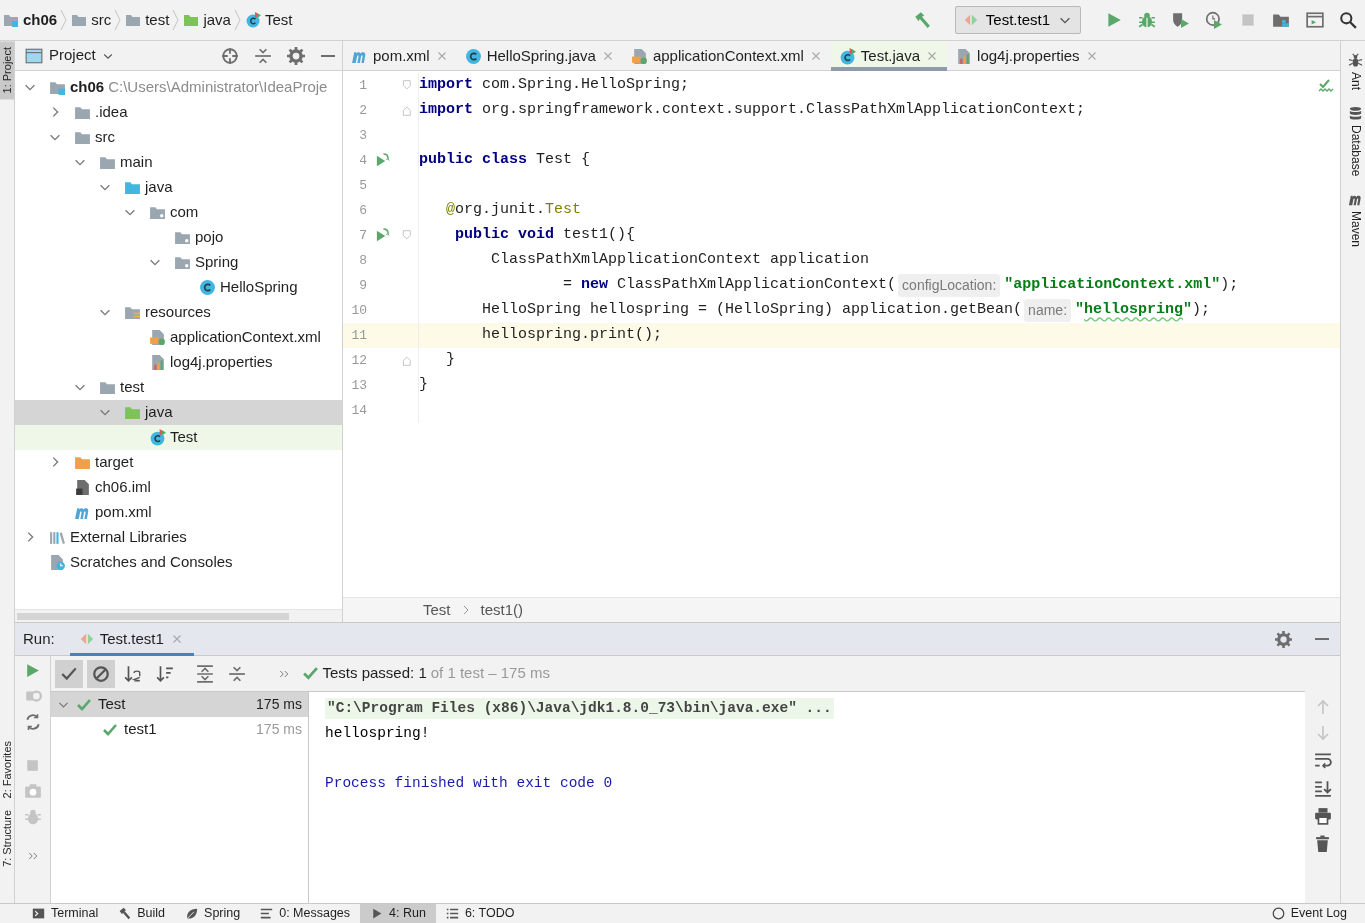 The width and height of the screenshot is (1365, 923). I want to click on test-class-icon, so click(847, 56).